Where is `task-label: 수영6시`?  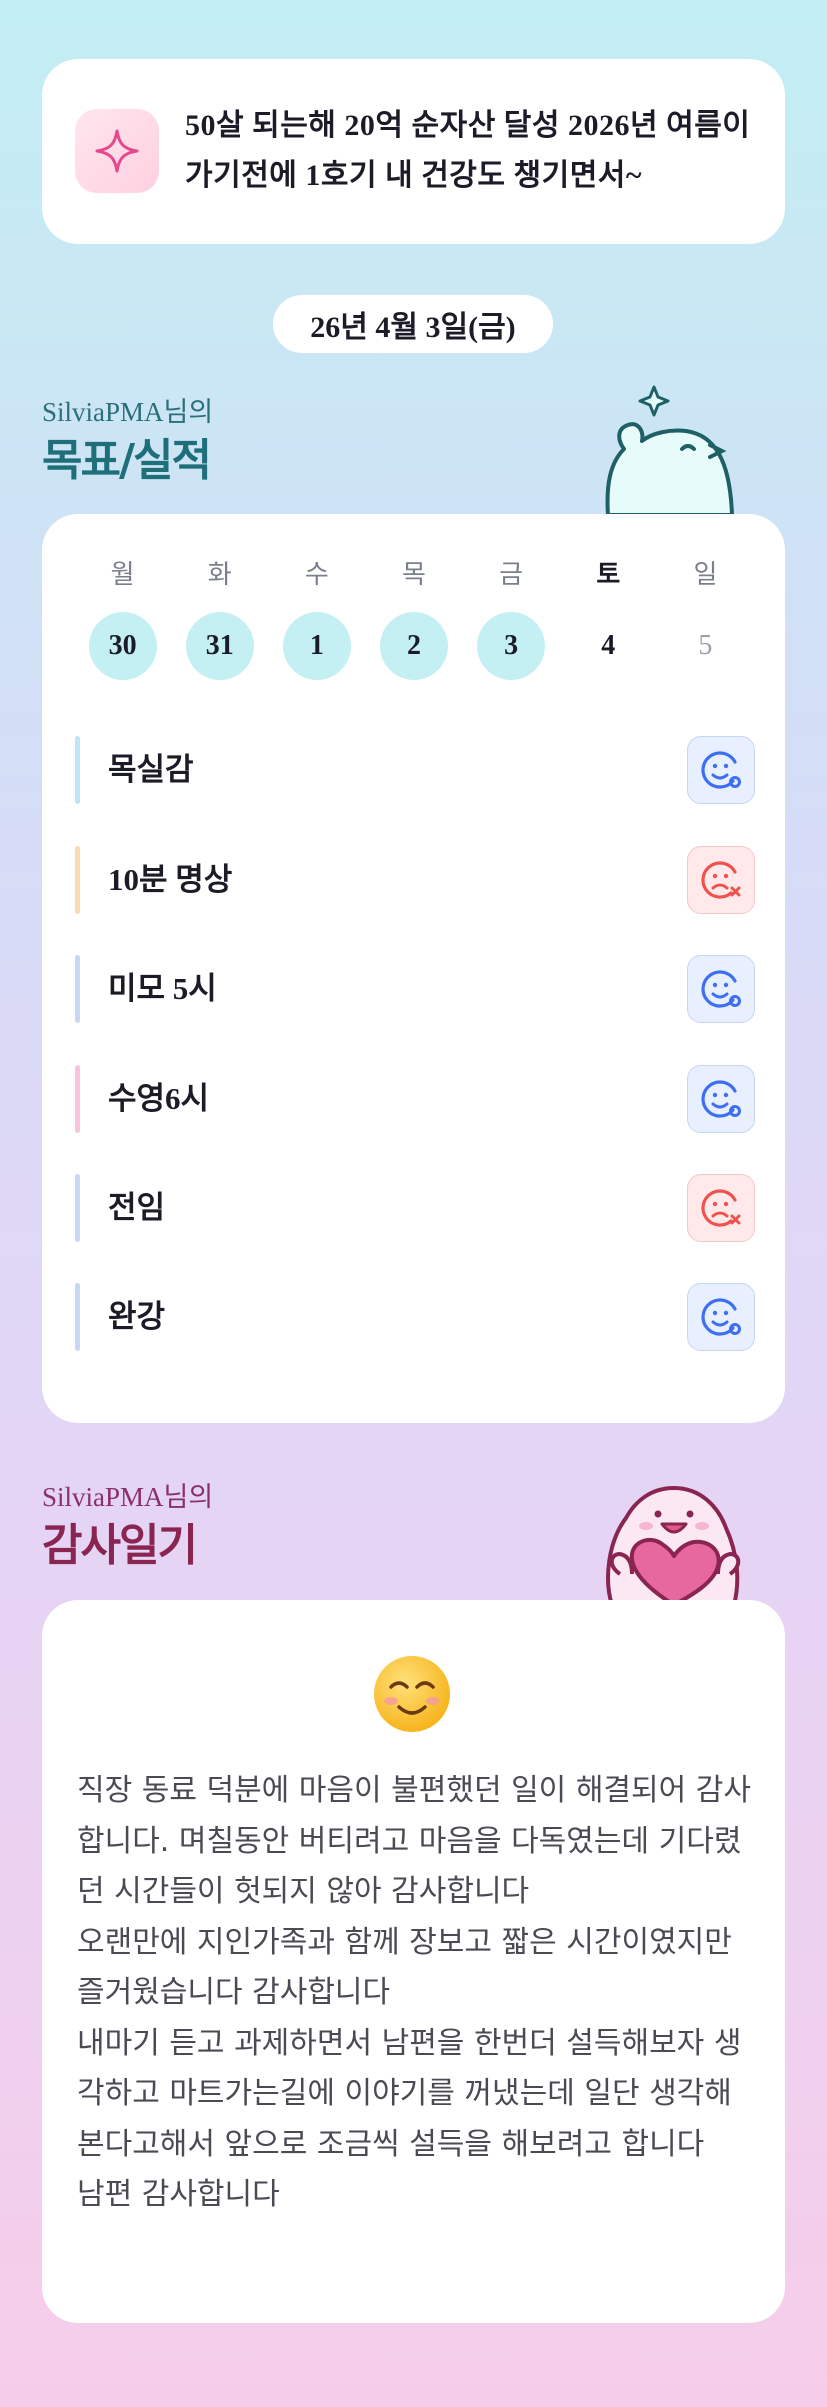 task-label: 수영6시 is located at coordinates (159, 1098).